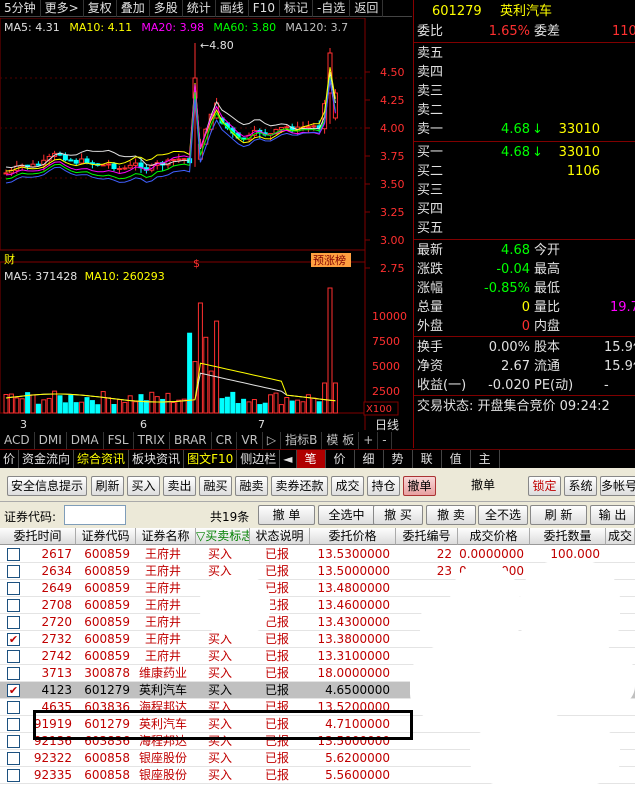  Describe the element at coordinates (56, 656) in the screenshot. I see `cell-time: 2742` at that location.